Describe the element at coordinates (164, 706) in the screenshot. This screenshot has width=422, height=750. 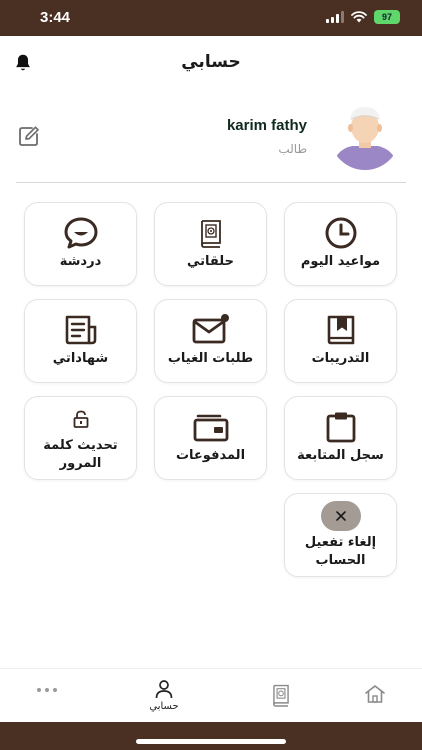
I see `nav-account-label: حسابي` at that location.